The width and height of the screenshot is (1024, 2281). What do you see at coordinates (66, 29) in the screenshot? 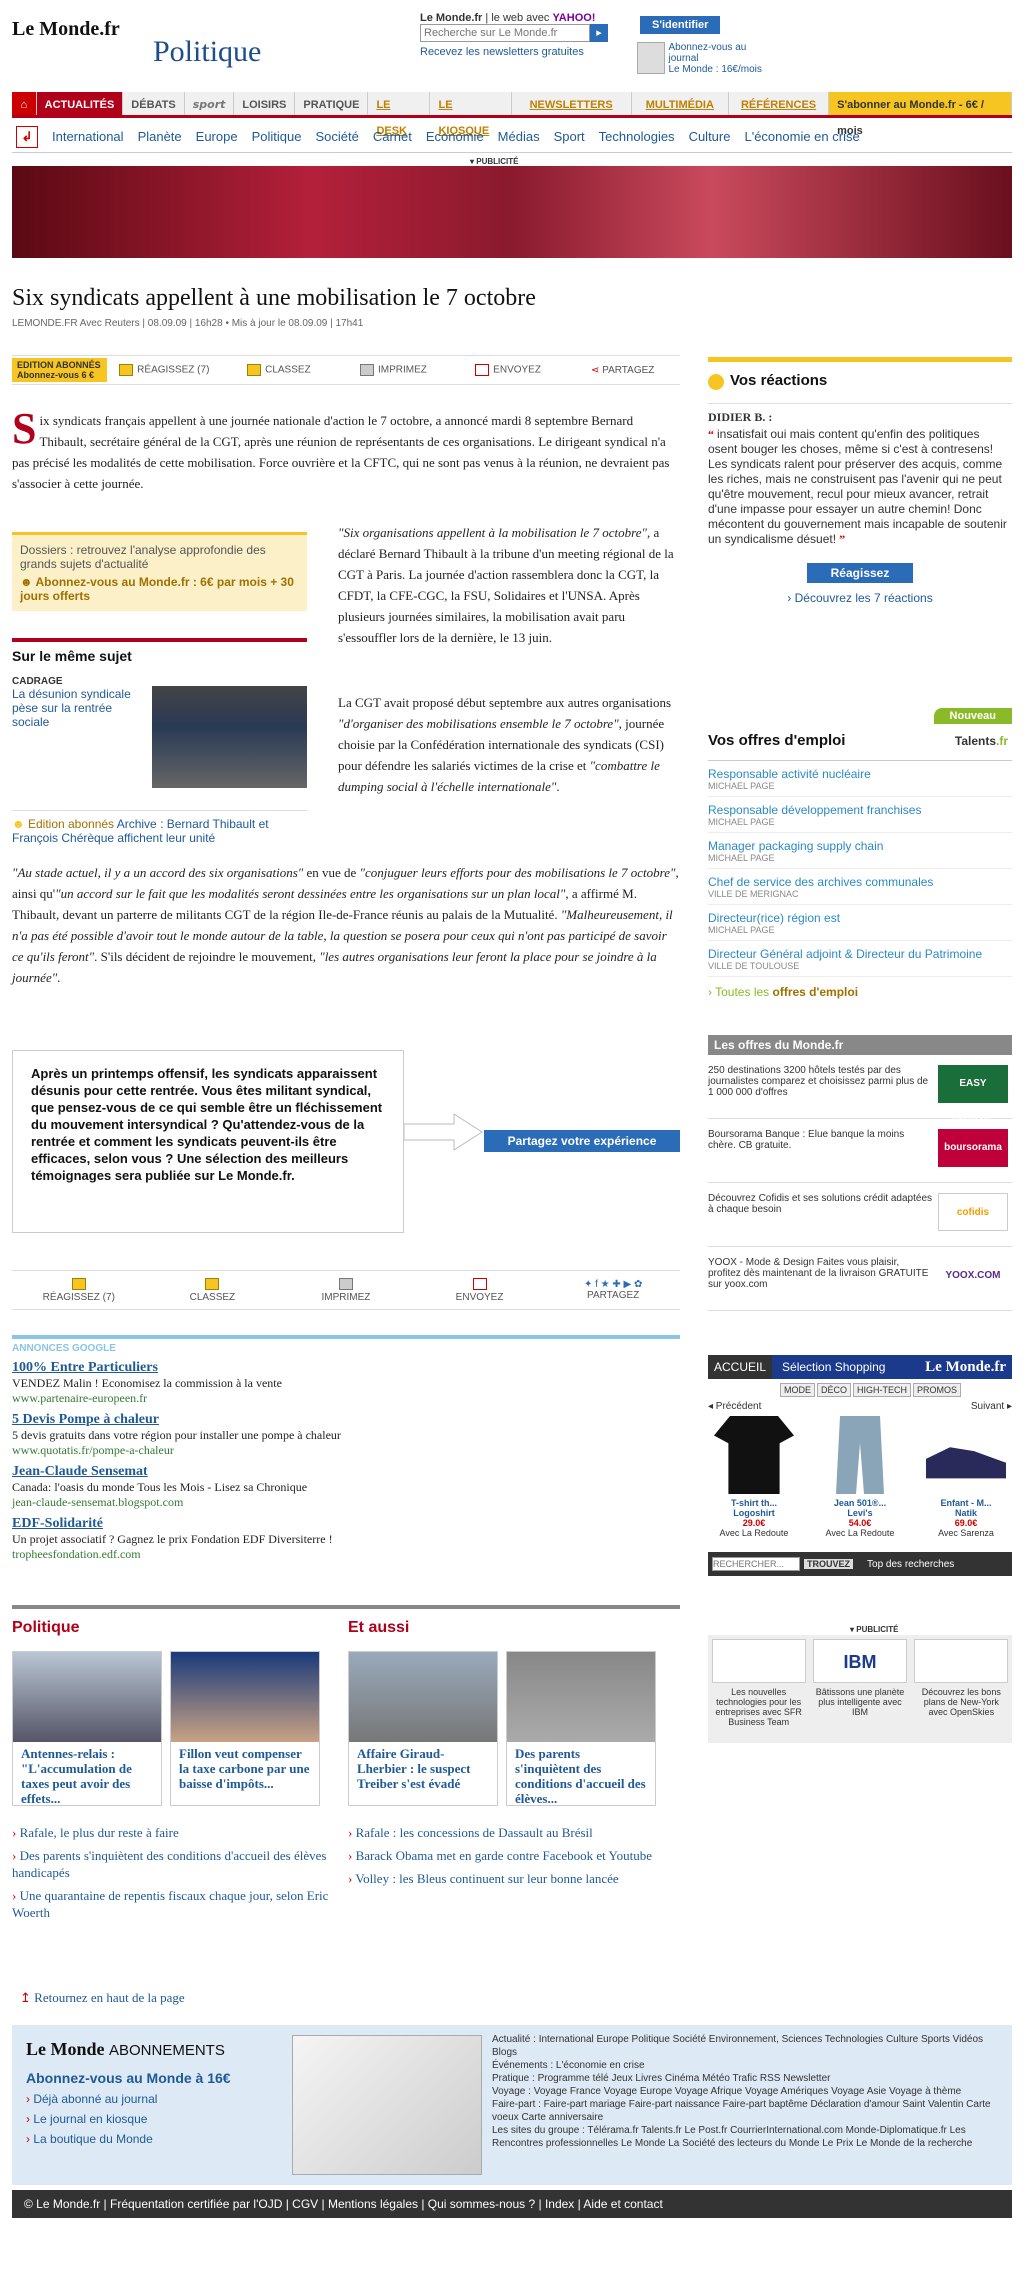
I see `site-logo: Le Monde.fr` at bounding box center [66, 29].